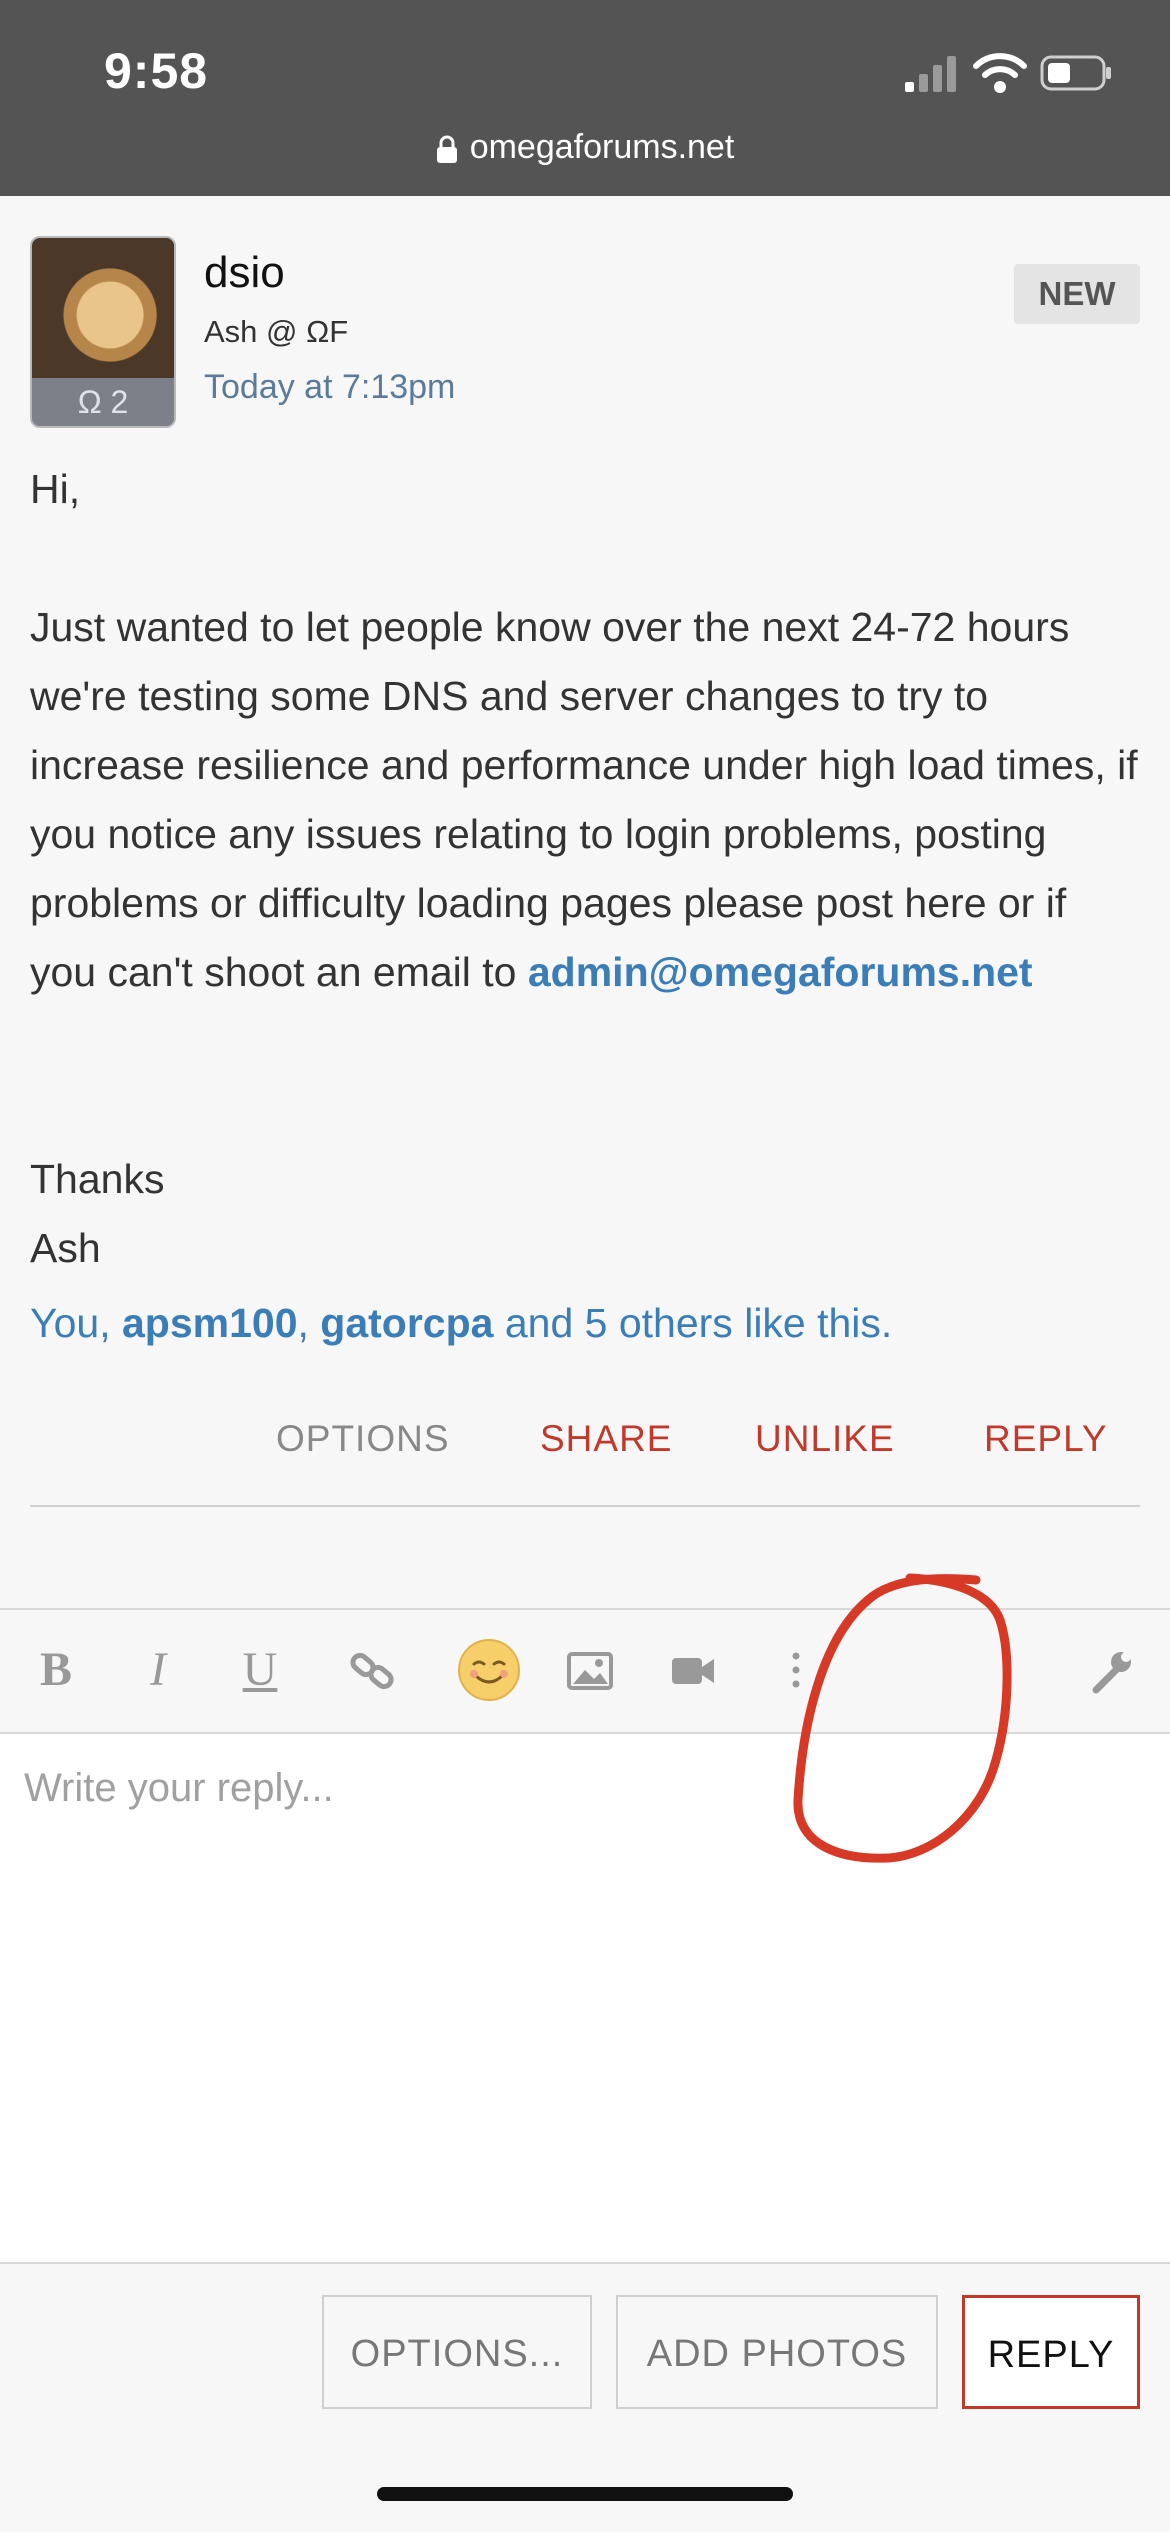 The width and height of the screenshot is (1170, 2532). I want to click on likes-suffix: like this., so click(812, 1323).